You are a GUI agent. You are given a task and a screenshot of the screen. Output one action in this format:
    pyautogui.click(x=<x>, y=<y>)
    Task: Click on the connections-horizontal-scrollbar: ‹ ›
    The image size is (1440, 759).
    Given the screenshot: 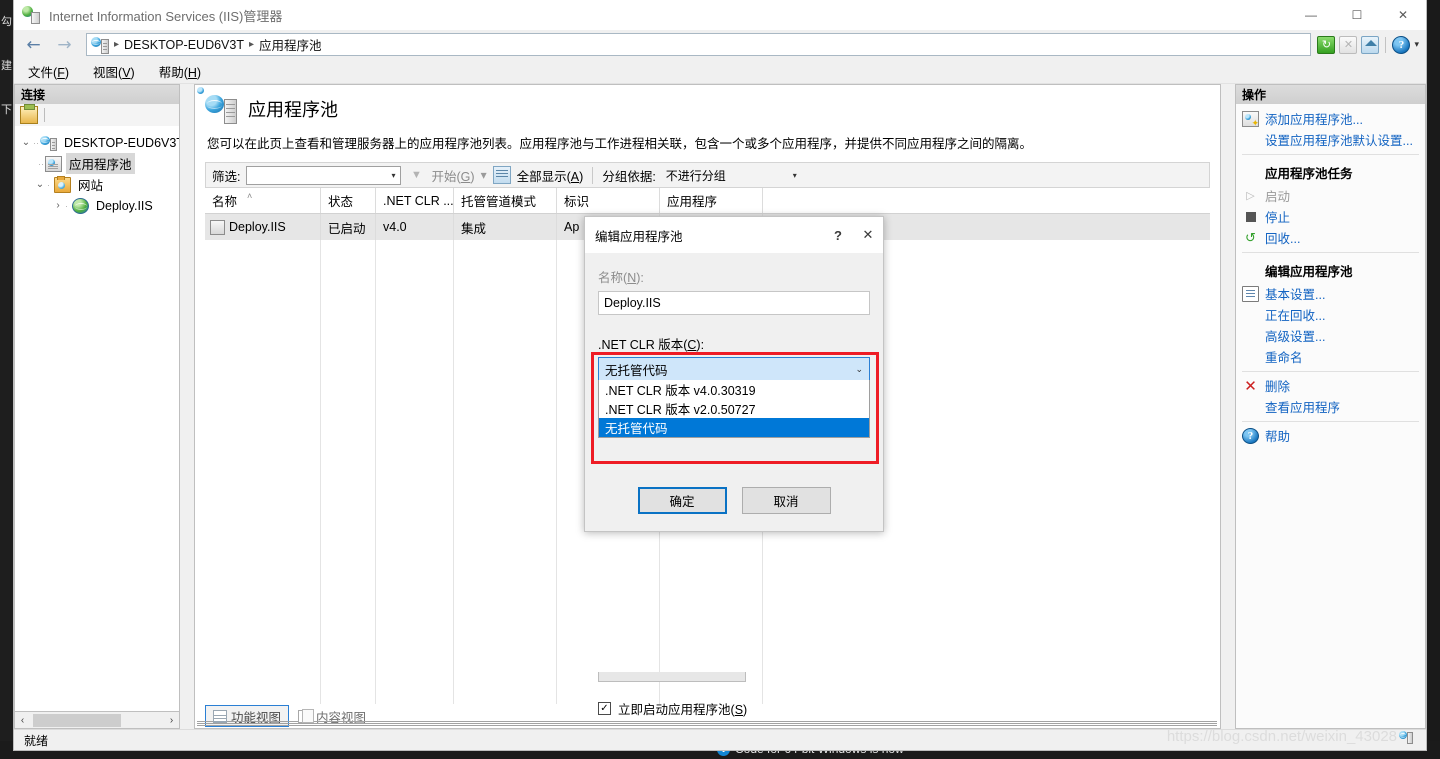 What is the action you would take?
    pyautogui.click(x=97, y=720)
    